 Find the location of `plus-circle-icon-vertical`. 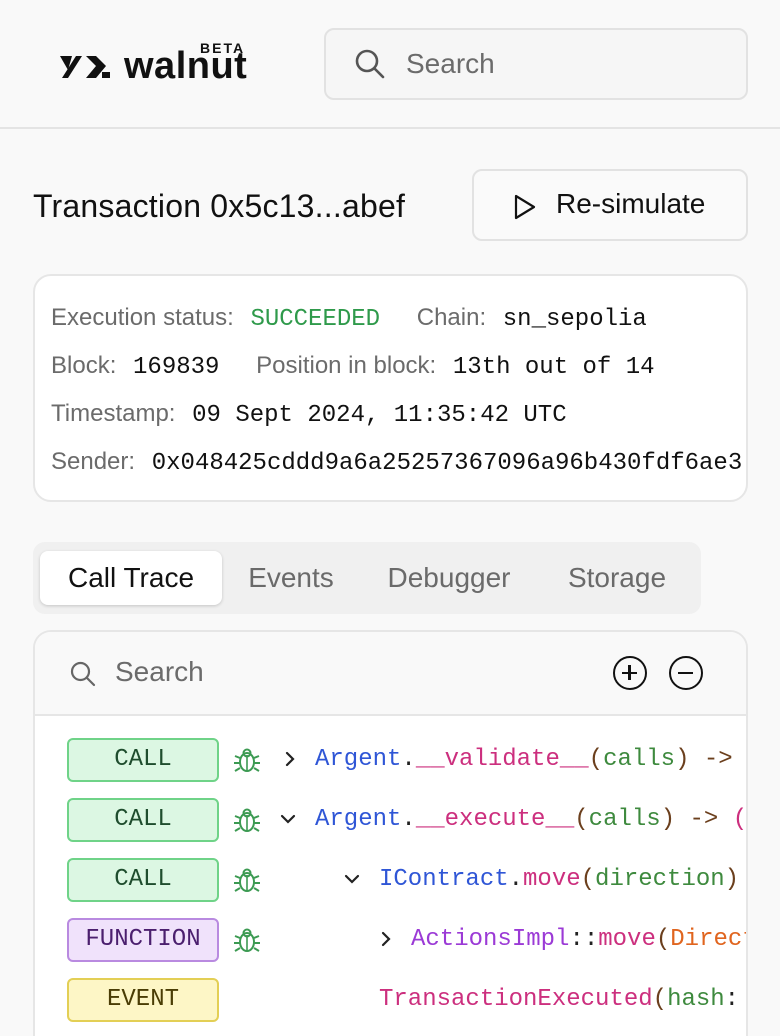

plus-circle-icon-vertical is located at coordinates (629, 672).